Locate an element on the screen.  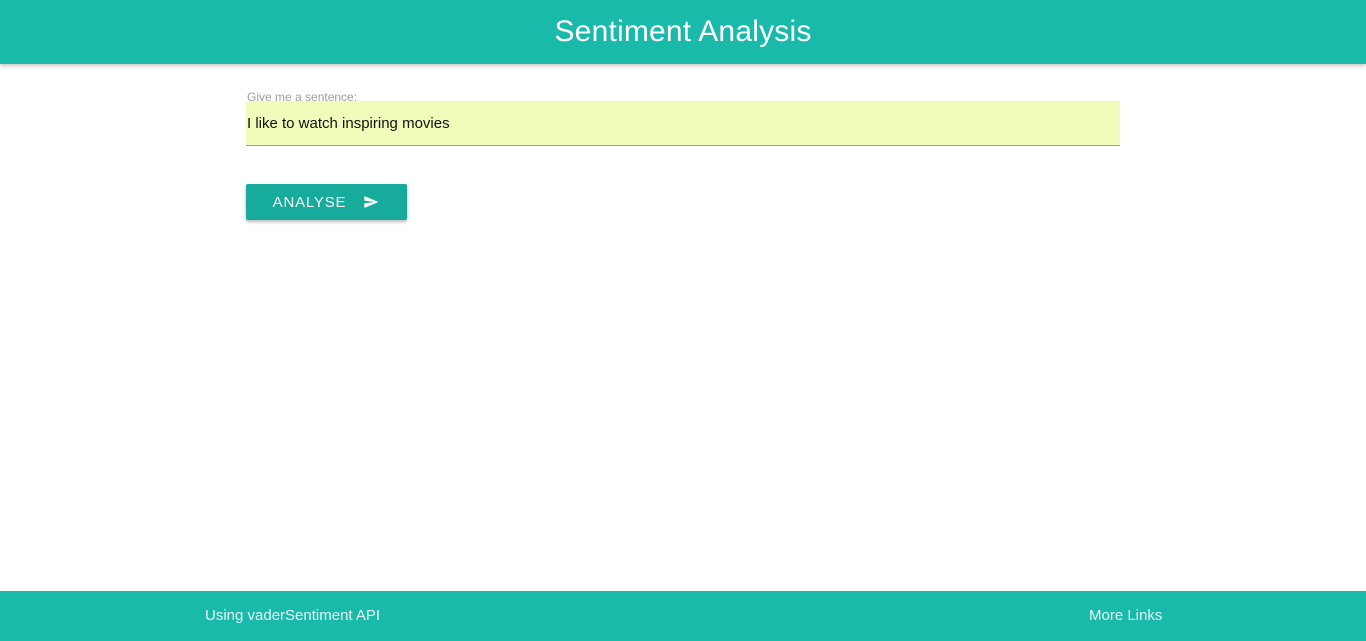
sentence-input is located at coordinates (683, 123).